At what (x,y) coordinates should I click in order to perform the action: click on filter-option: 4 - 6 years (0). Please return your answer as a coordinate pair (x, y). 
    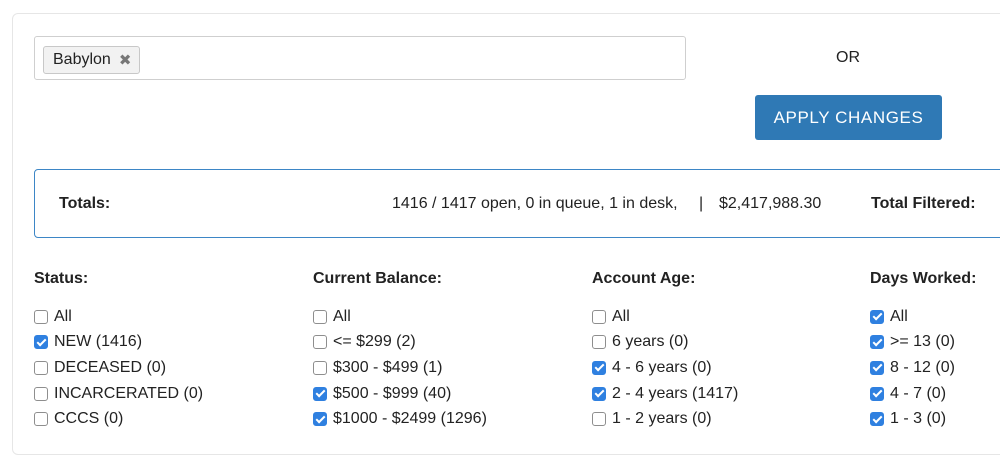
    Looking at the image, I should click on (665, 368).